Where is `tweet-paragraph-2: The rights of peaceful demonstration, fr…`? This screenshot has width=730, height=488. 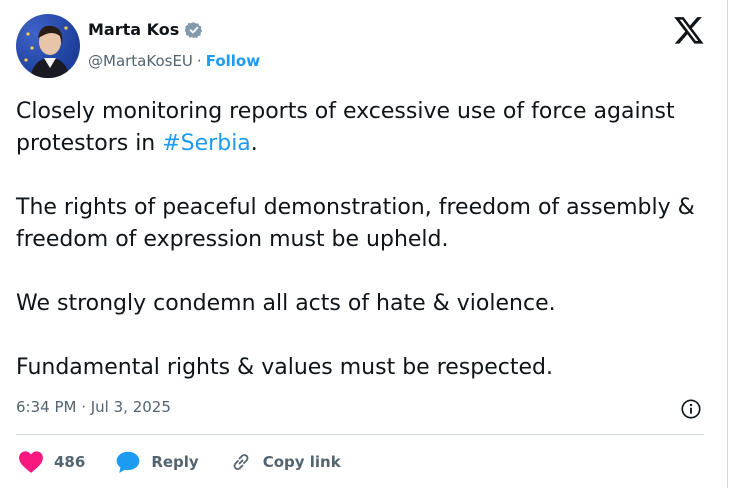 tweet-paragraph-2: The rights of peaceful demonstration, fr… is located at coordinates (355, 223).